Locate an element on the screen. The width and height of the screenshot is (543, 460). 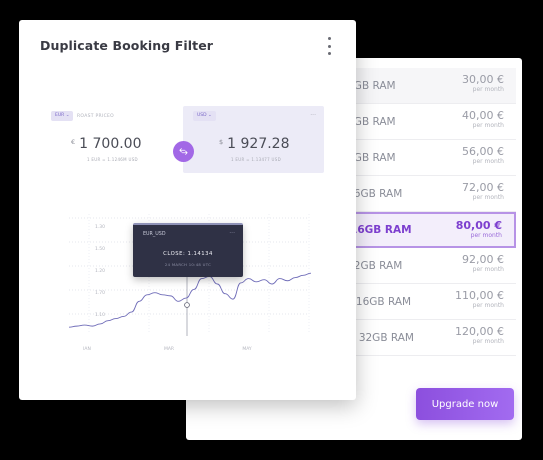
y-tick-label: 1.70 is located at coordinates (100, 293).